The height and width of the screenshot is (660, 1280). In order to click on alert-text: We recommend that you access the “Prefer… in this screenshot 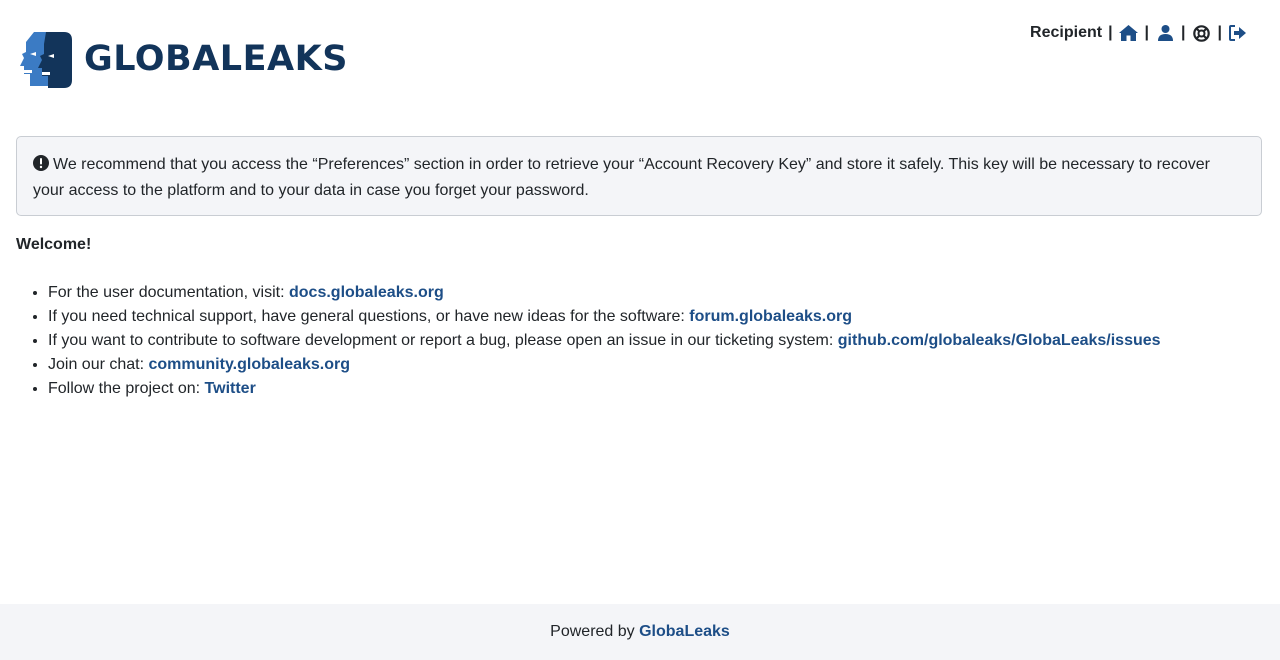, I will do `click(621, 177)`.